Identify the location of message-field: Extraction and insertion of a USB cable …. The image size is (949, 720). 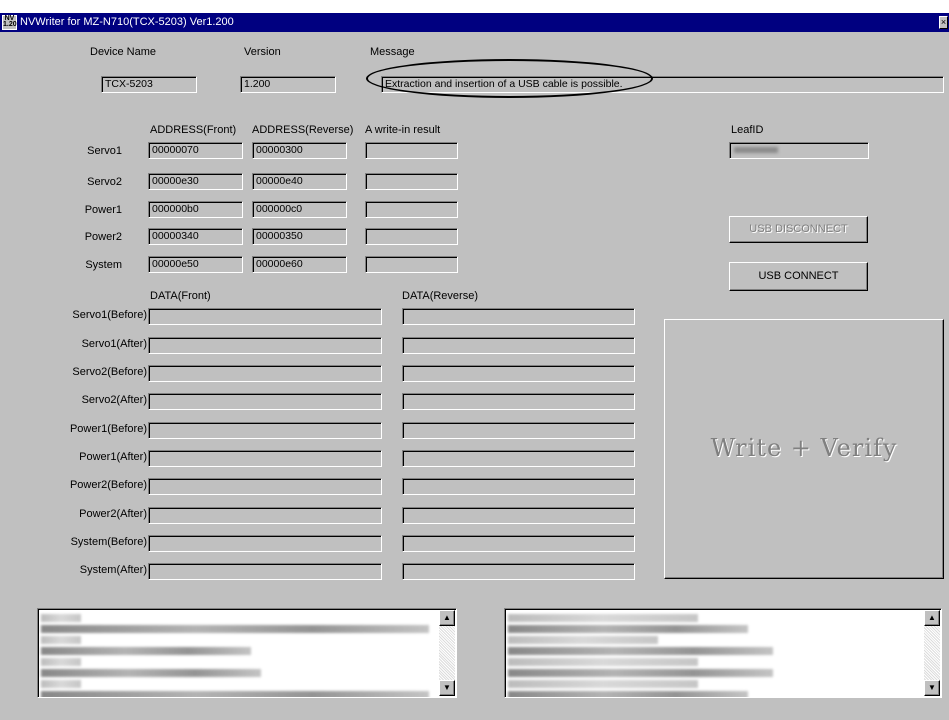
(662, 84).